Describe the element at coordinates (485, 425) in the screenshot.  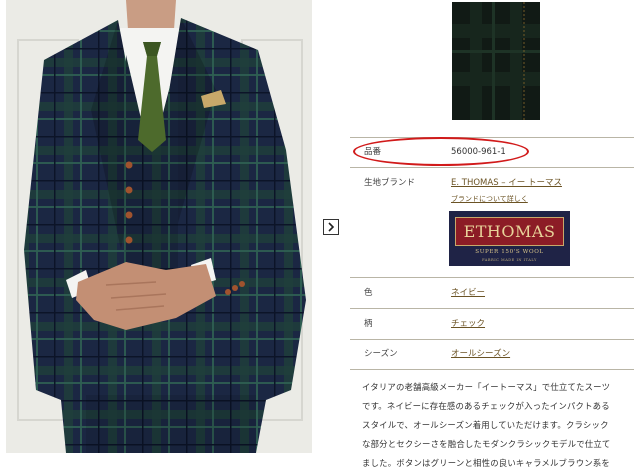
I see `description-line: スタイルで、オールシーズン着用していただけます。クラシック` at that location.